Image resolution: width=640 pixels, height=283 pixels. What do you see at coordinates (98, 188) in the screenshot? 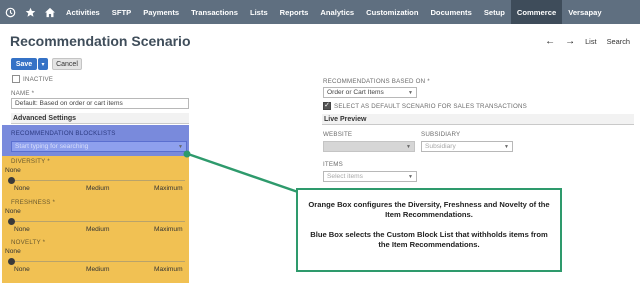
I see `diversity-tick-medium: Medium` at bounding box center [98, 188].